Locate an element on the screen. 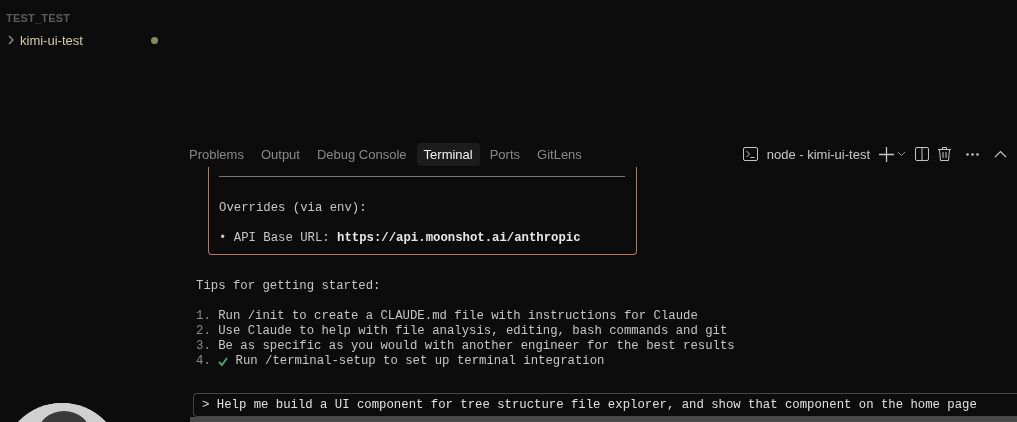  panel-tab: Debug Console is located at coordinates (361, 154).